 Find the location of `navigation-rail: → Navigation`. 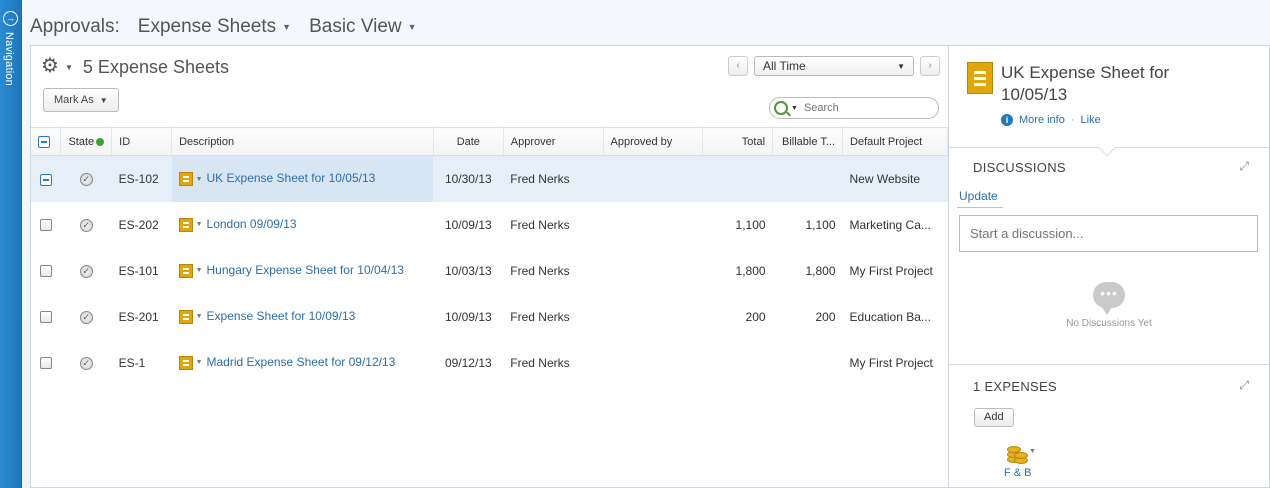

navigation-rail: → Navigation is located at coordinates (11, 244).